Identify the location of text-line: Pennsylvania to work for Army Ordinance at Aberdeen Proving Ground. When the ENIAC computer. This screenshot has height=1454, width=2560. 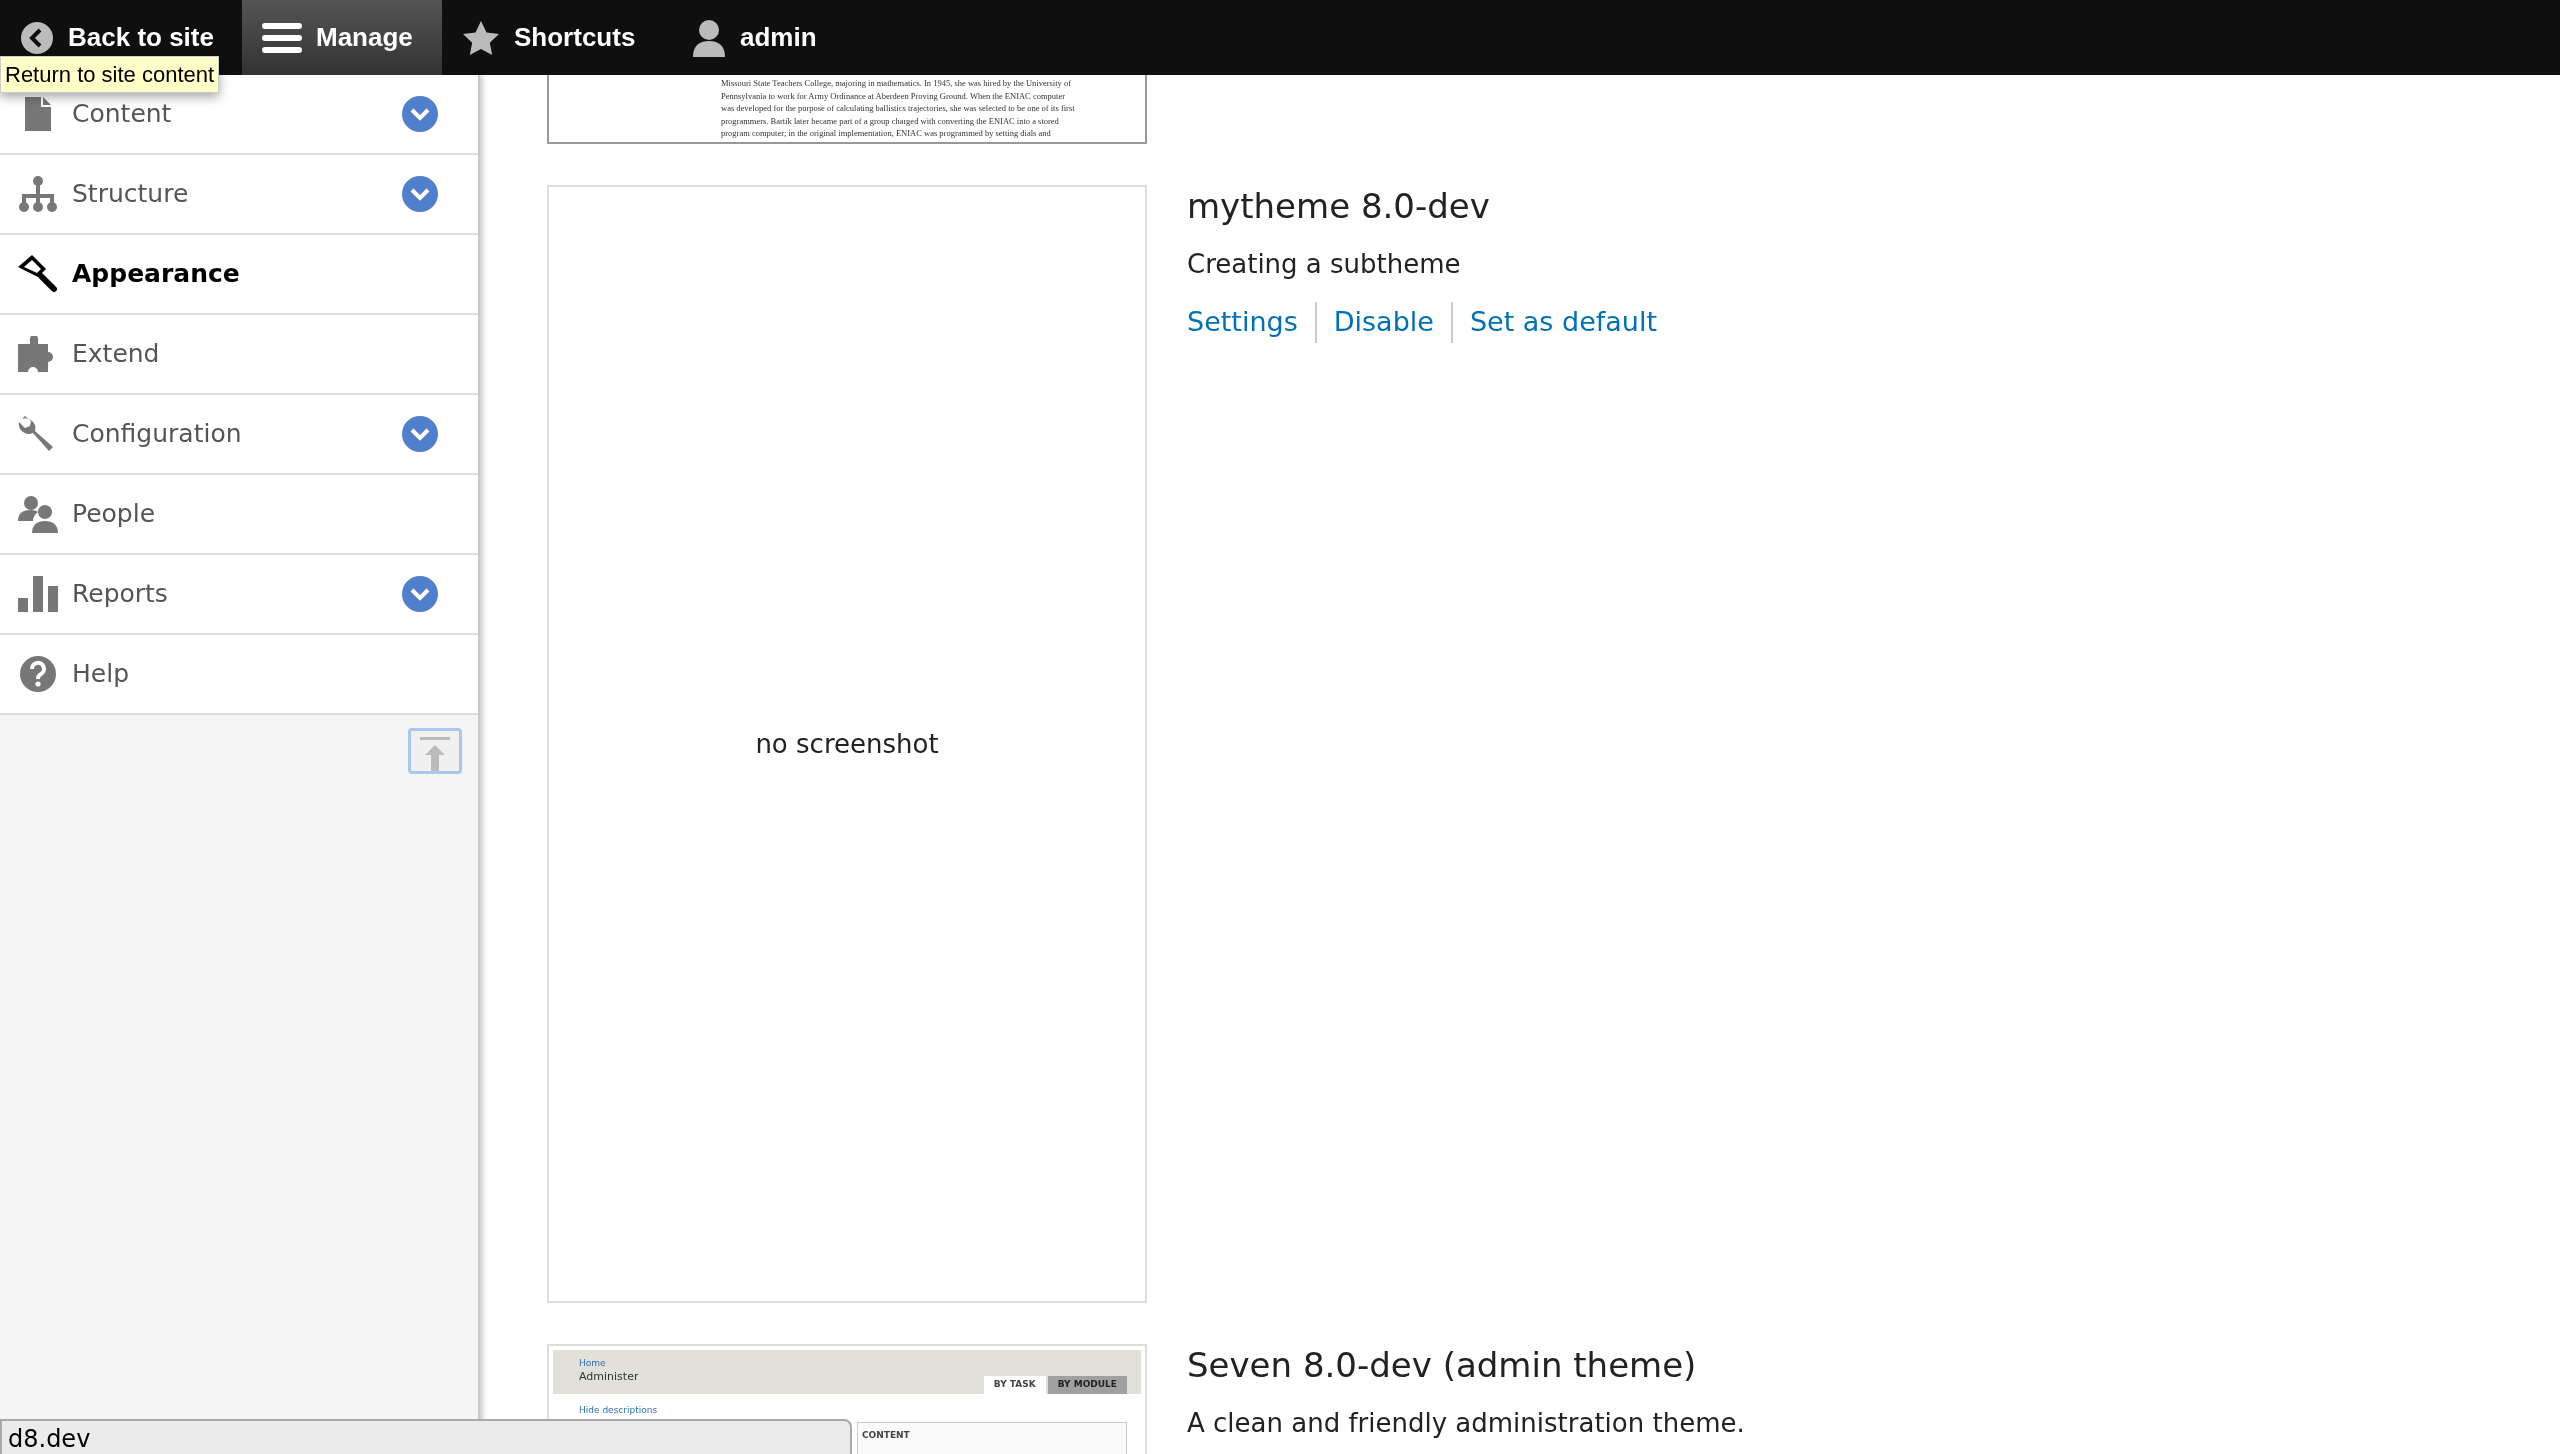
(893, 96).